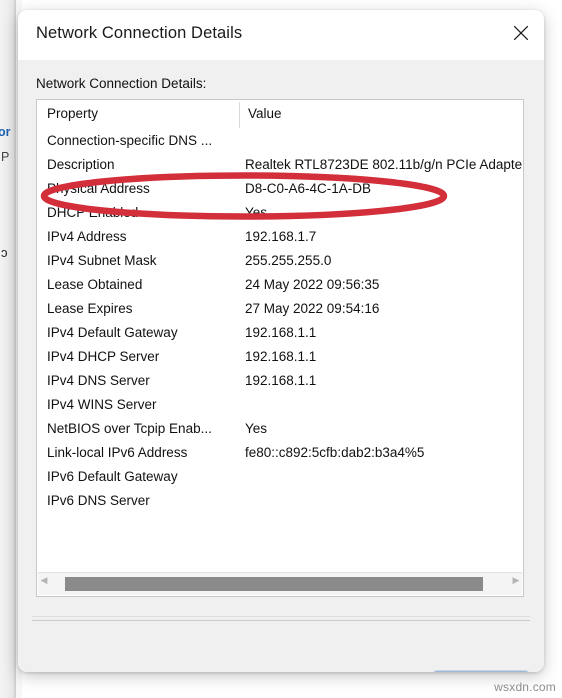 This screenshot has width=562, height=698. I want to click on table-row: IPv4 Subnet Mask 255.255.255.0, so click(280, 262).